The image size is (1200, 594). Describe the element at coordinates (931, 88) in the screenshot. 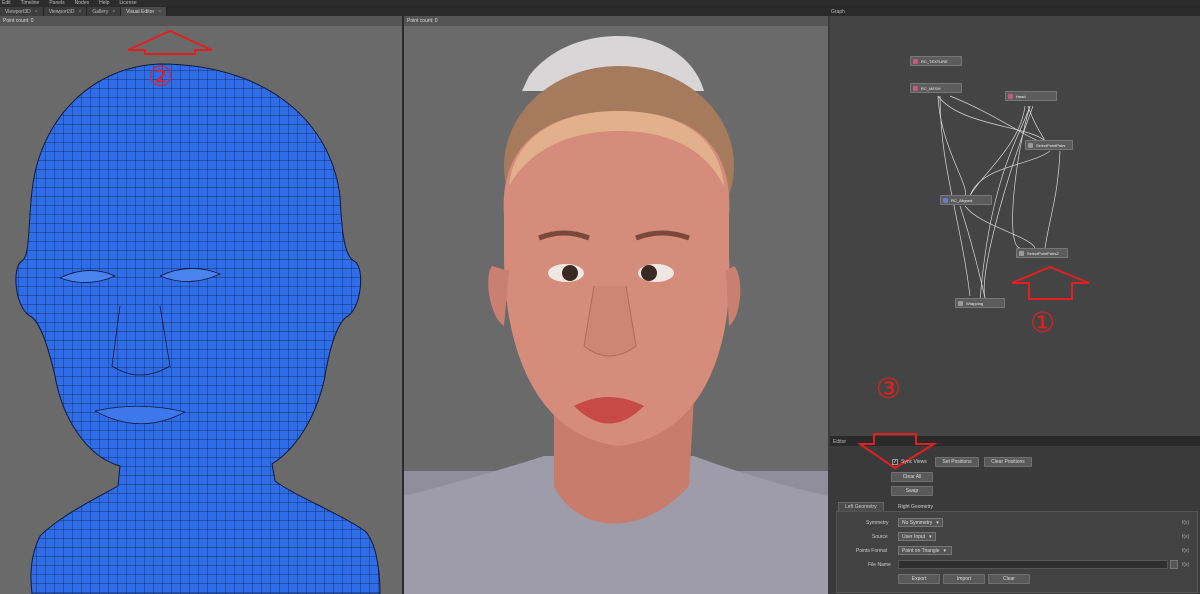

I see `node-label: RC_MESH` at that location.